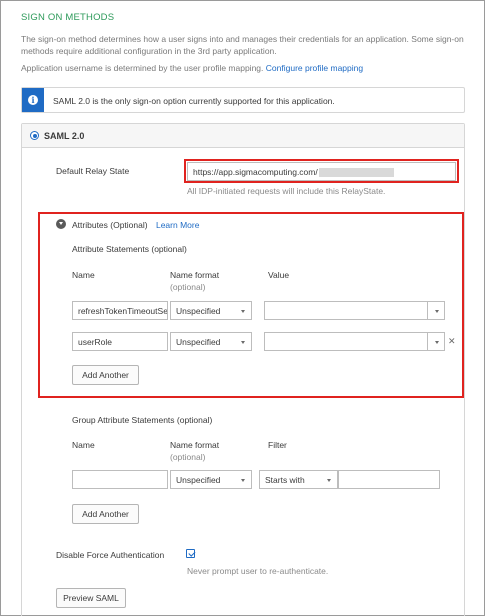  Describe the element at coordinates (389, 479) in the screenshot. I see `group-filter-value-input` at that location.